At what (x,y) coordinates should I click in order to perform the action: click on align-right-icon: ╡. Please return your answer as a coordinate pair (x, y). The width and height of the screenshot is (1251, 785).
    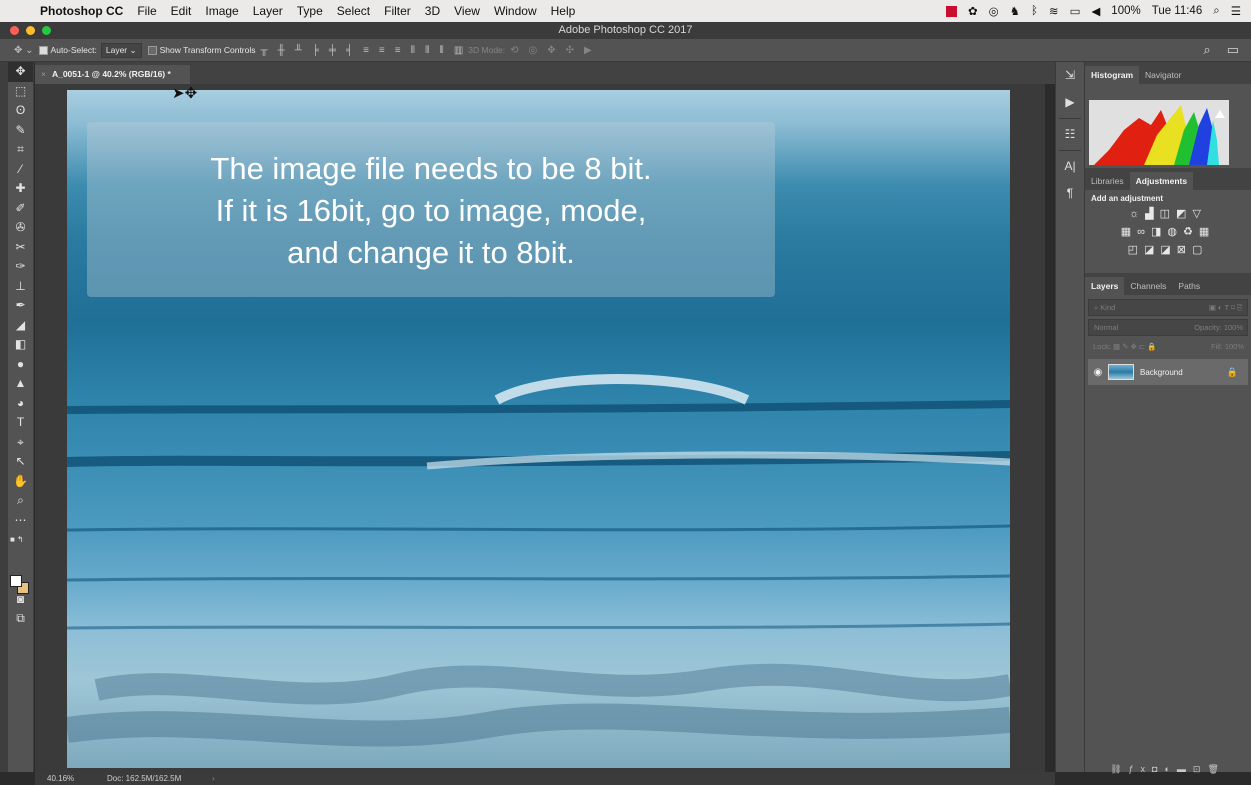
    Looking at the image, I should click on (349, 50).